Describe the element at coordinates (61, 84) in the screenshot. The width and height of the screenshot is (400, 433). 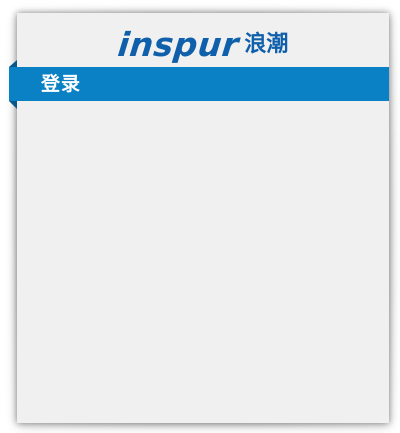
I see `page-title: 登录` at that location.